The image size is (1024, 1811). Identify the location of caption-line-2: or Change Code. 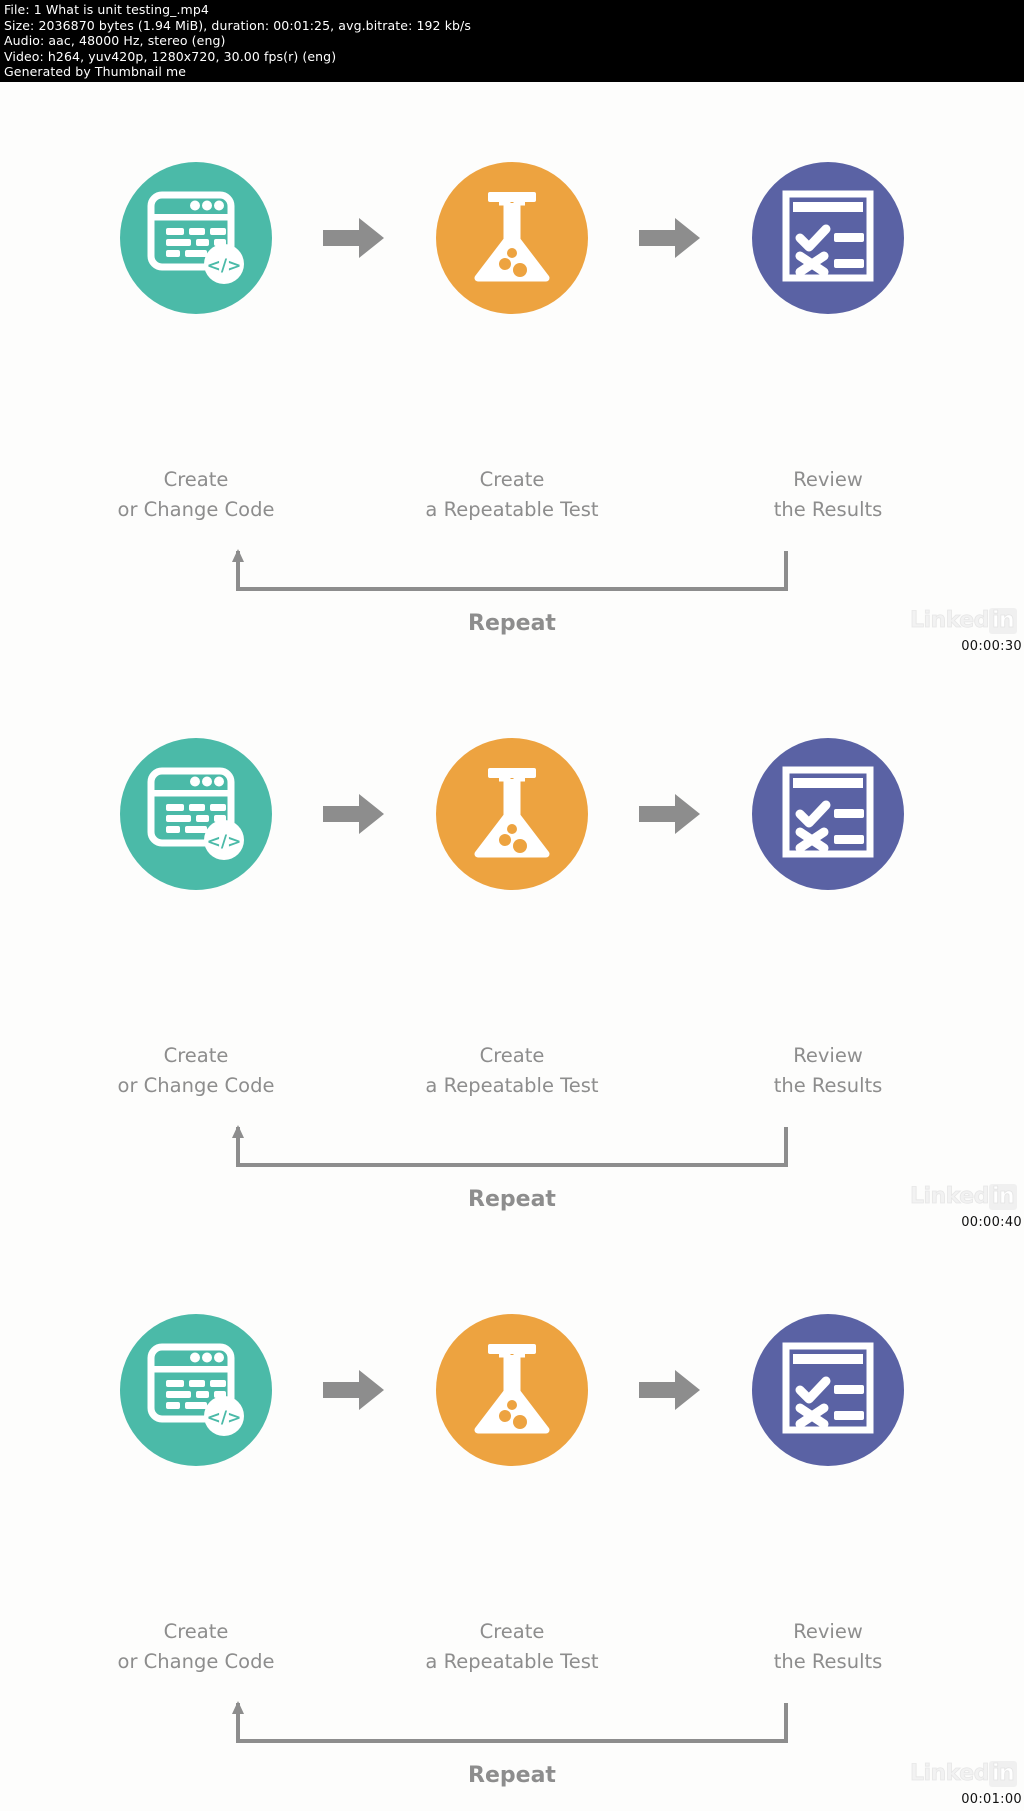
(196, 1085).